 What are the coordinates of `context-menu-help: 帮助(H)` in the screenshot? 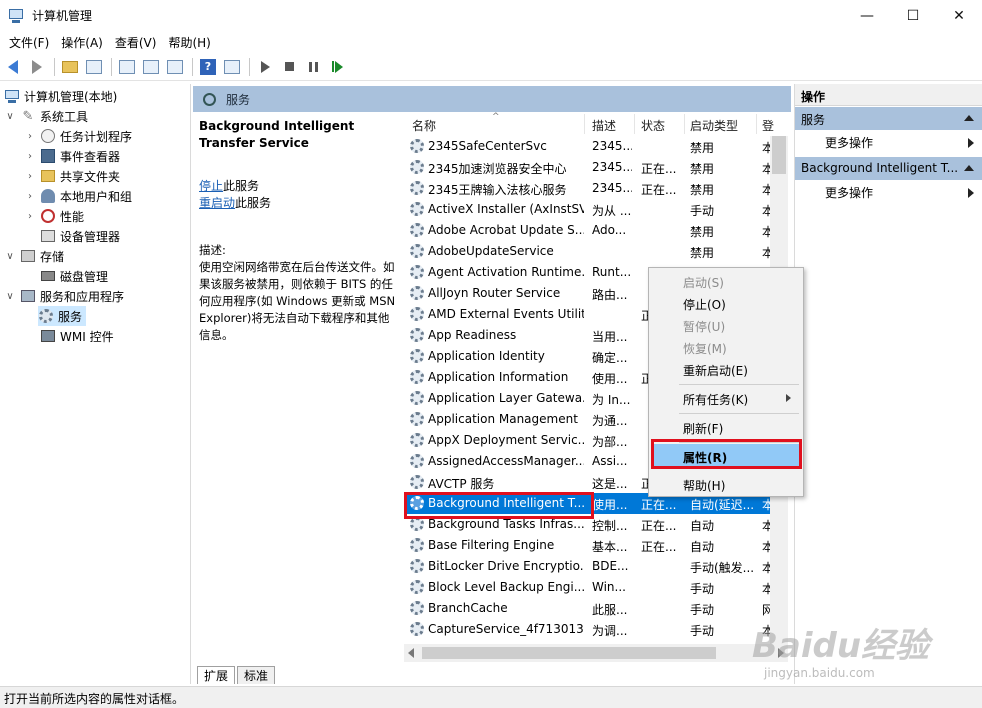 It's located at (726, 484).